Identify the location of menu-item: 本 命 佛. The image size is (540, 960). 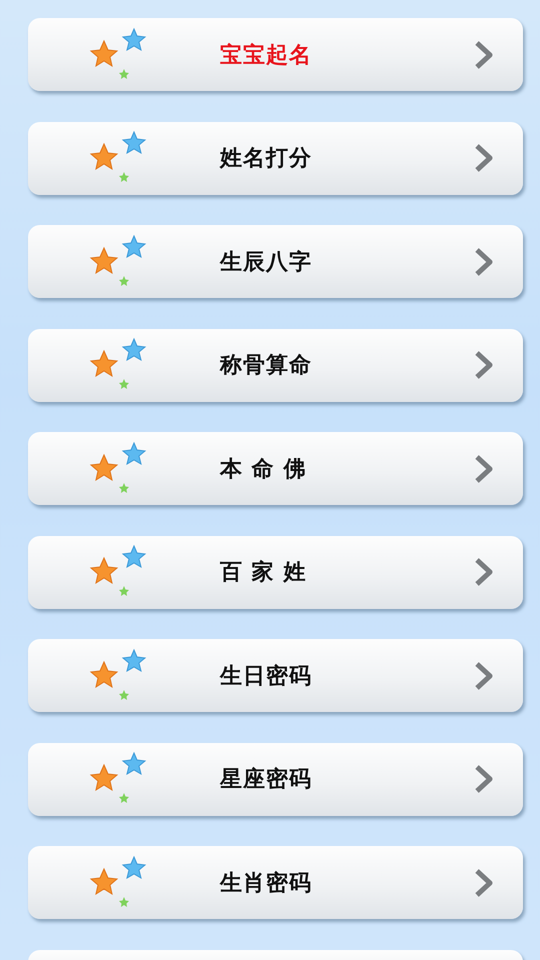
(275, 468).